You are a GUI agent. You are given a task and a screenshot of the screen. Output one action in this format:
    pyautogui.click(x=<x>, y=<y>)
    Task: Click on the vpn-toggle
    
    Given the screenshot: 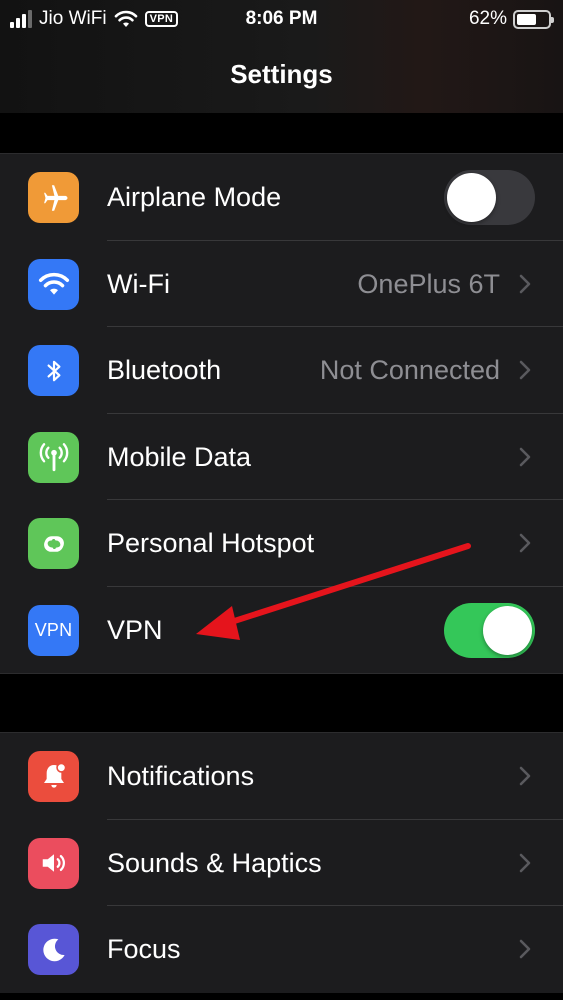 What is the action you would take?
    pyautogui.click(x=489, y=630)
    